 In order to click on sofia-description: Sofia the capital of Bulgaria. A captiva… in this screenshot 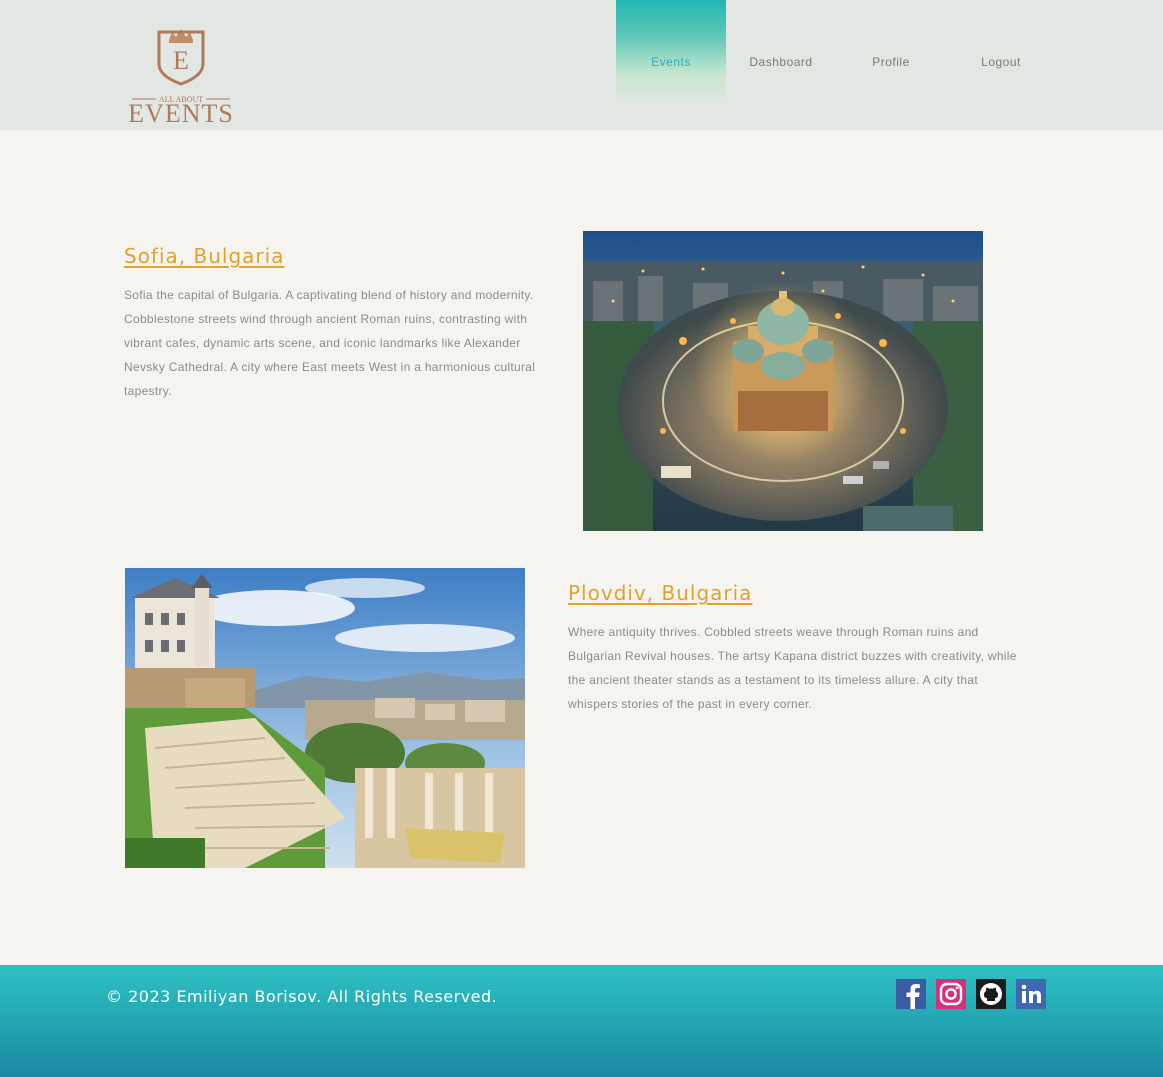, I will do `click(330, 343)`.